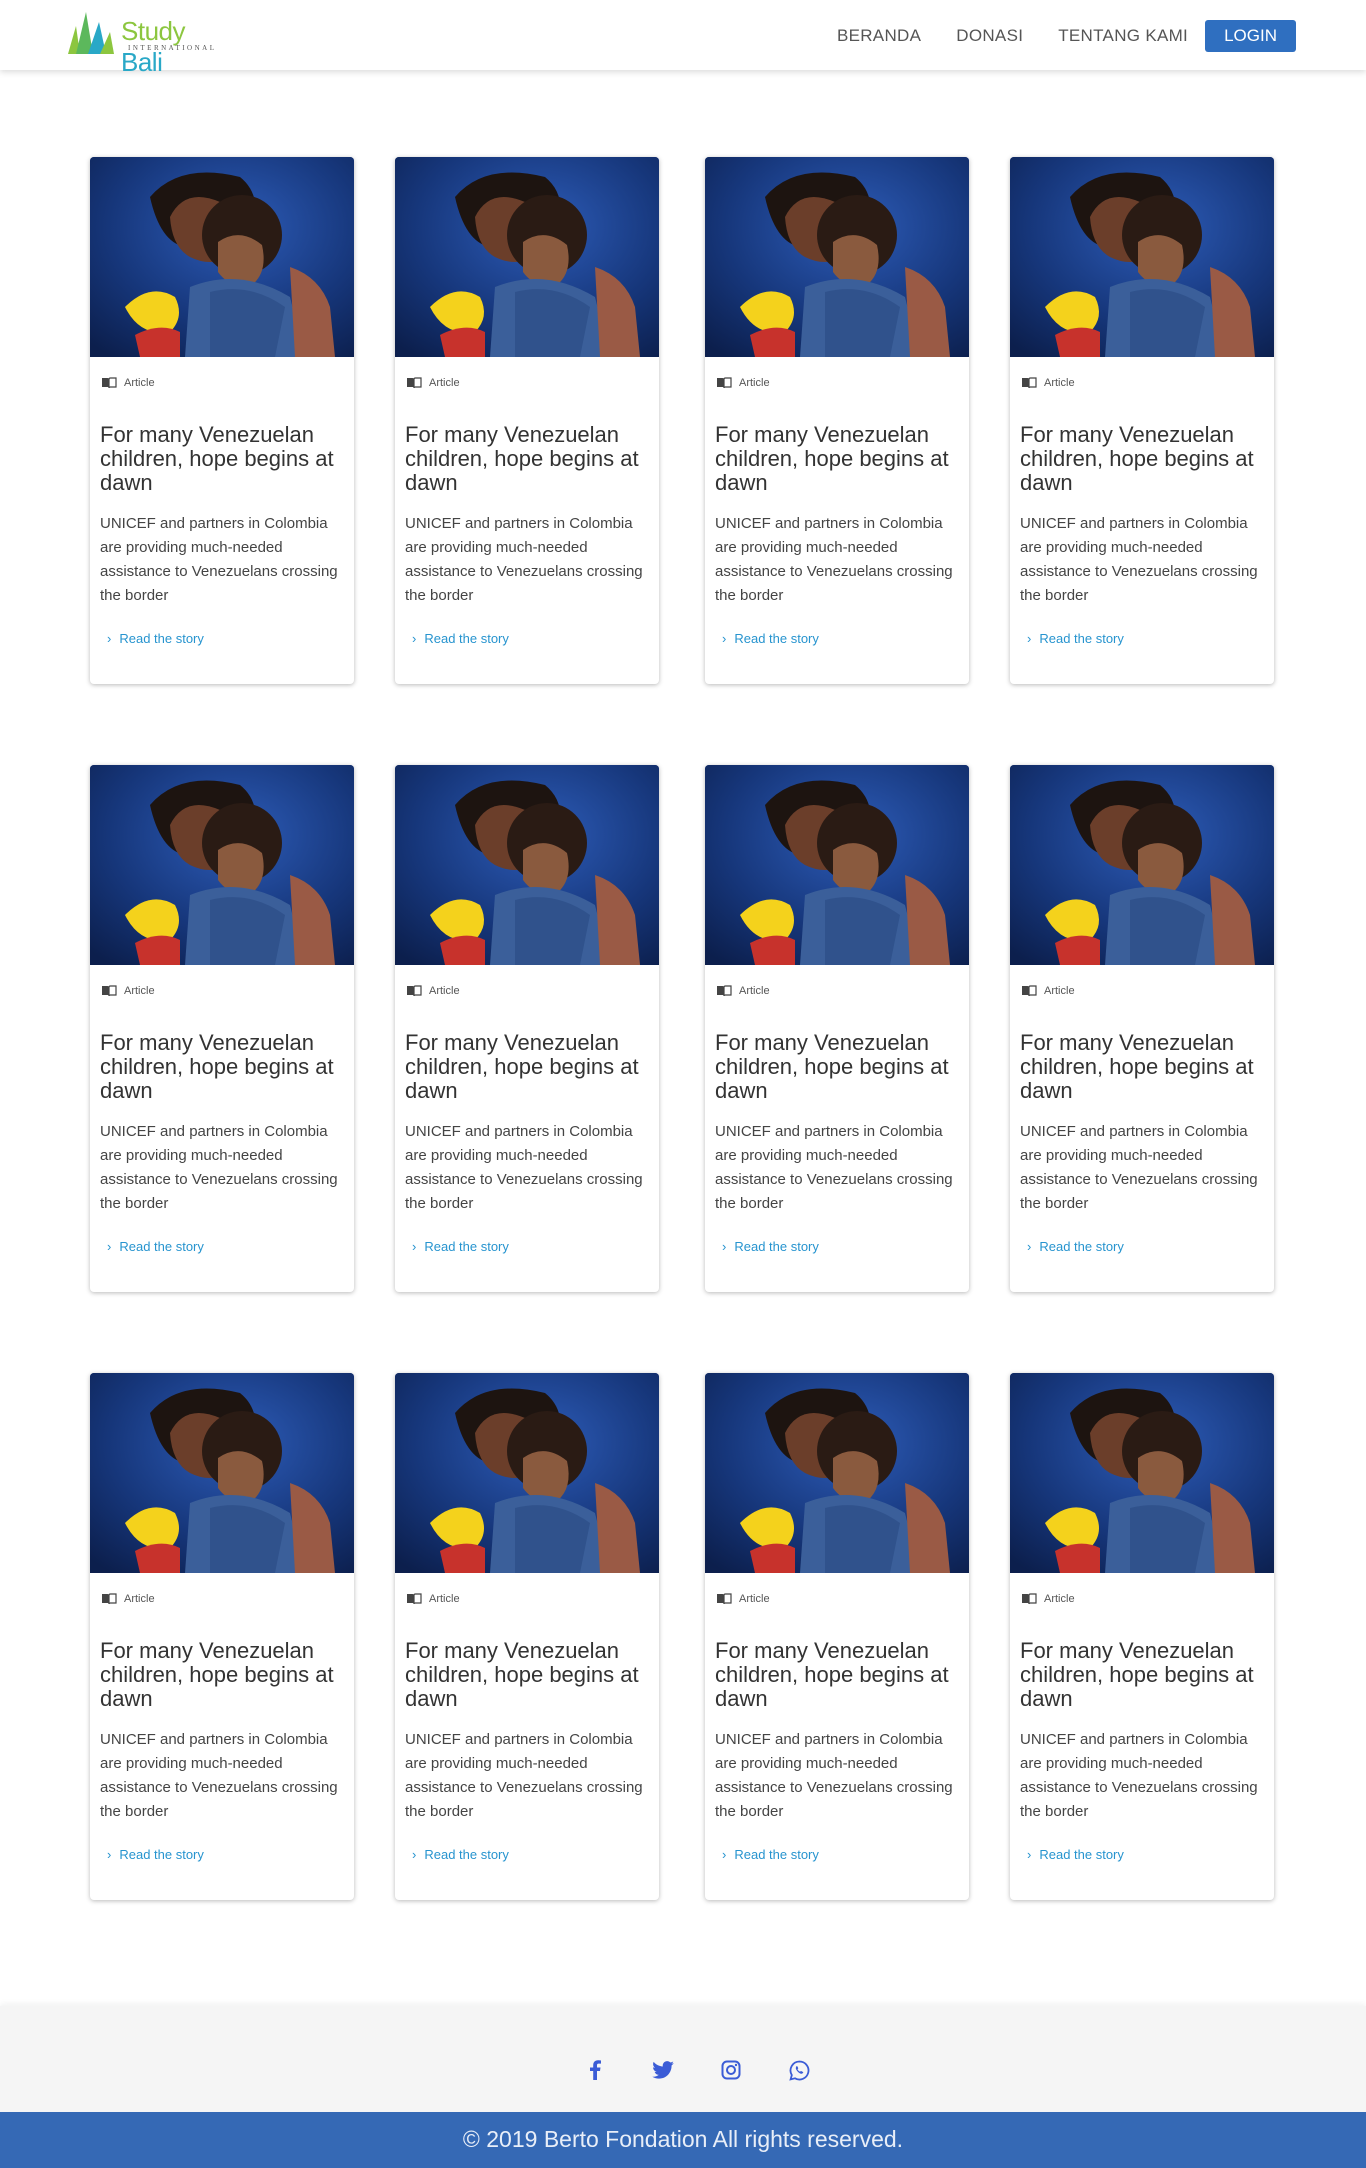 The image size is (1366, 2168). Describe the element at coordinates (595, 2070) in the screenshot. I see `facebook-icon` at that location.